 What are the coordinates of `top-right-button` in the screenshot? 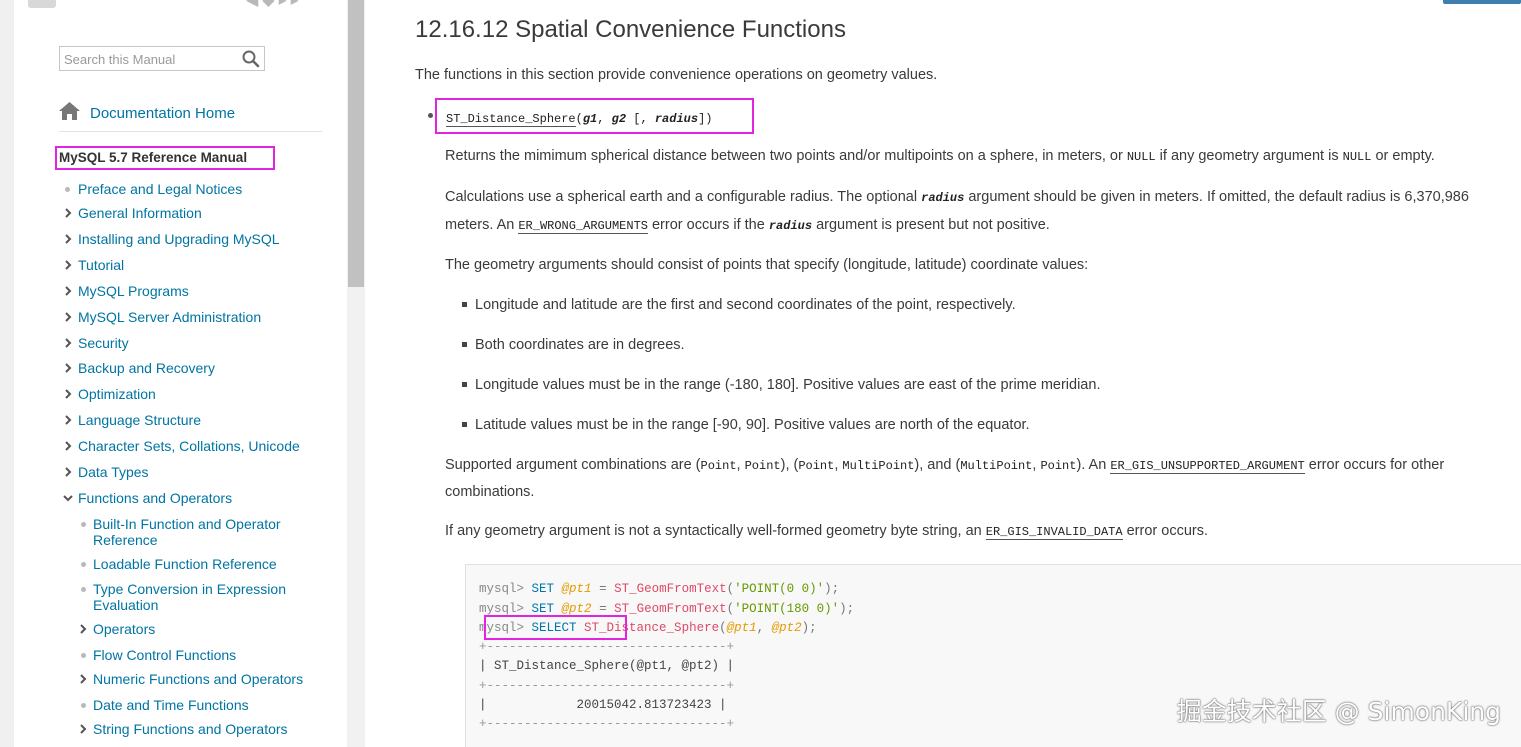 It's located at (1482, 2).